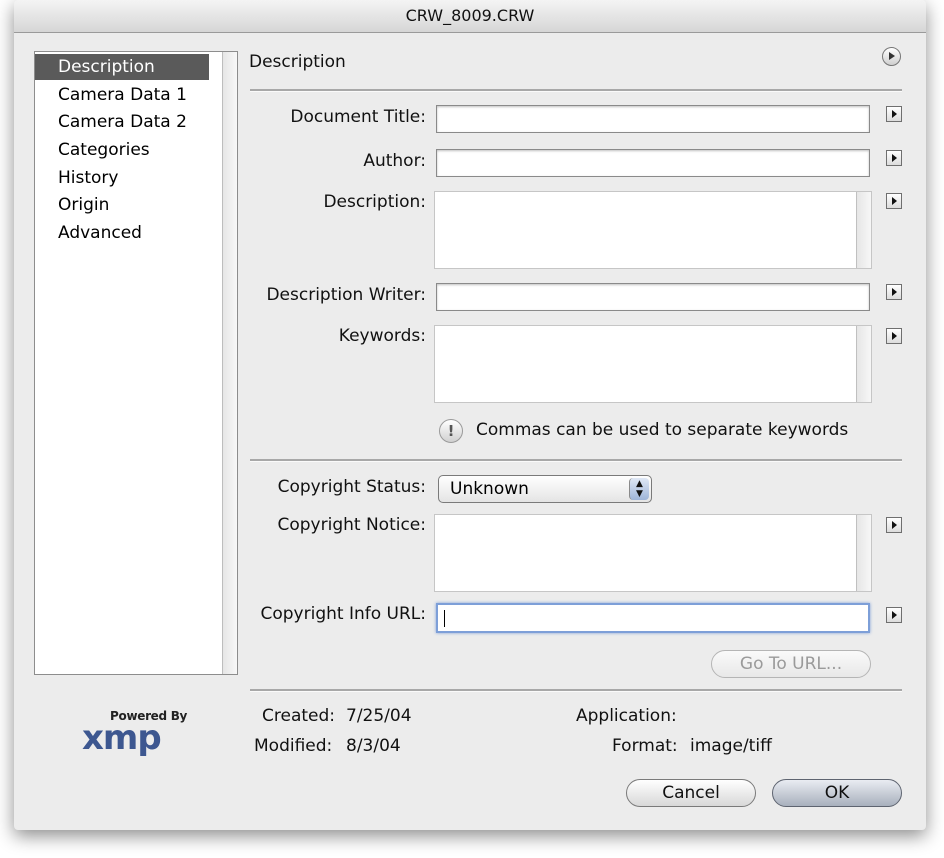 The height and width of the screenshot is (858, 944). What do you see at coordinates (863, 553) in the screenshot?
I see `copyright-notice-scrollbar` at bounding box center [863, 553].